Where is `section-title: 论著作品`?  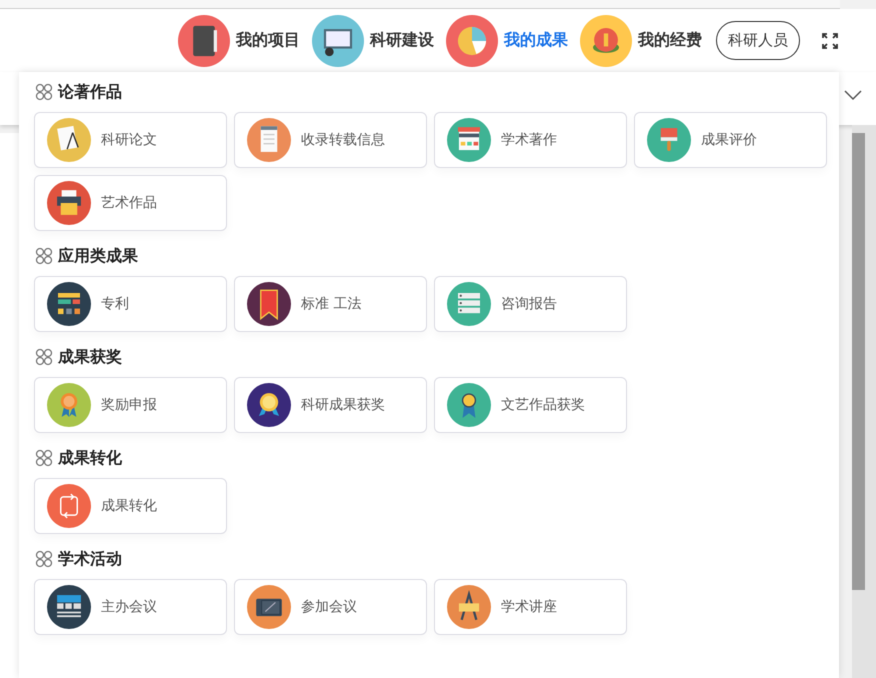 section-title: 论著作品 is located at coordinates (90, 92).